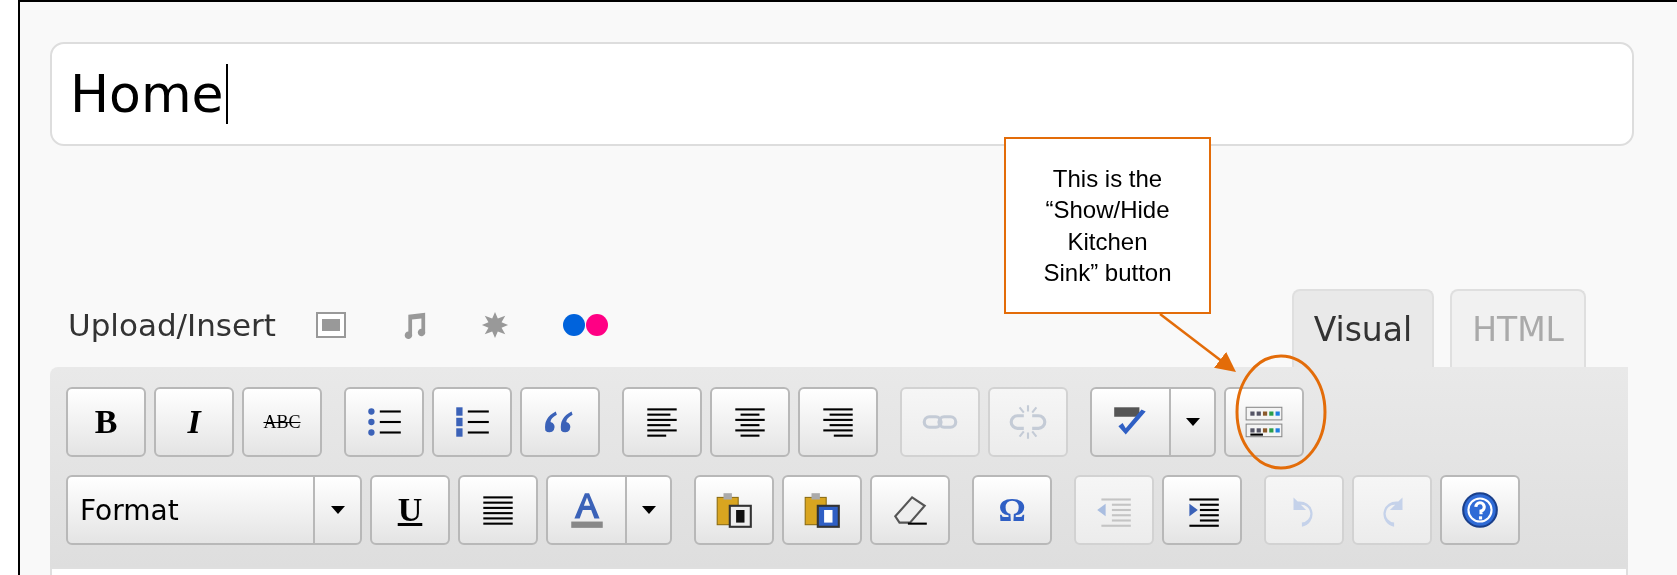  What do you see at coordinates (1107, 226) in the screenshot?
I see `callout-text: This is the “Show/Hide Kitchen Sink” button` at bounding box center [1107, 226].